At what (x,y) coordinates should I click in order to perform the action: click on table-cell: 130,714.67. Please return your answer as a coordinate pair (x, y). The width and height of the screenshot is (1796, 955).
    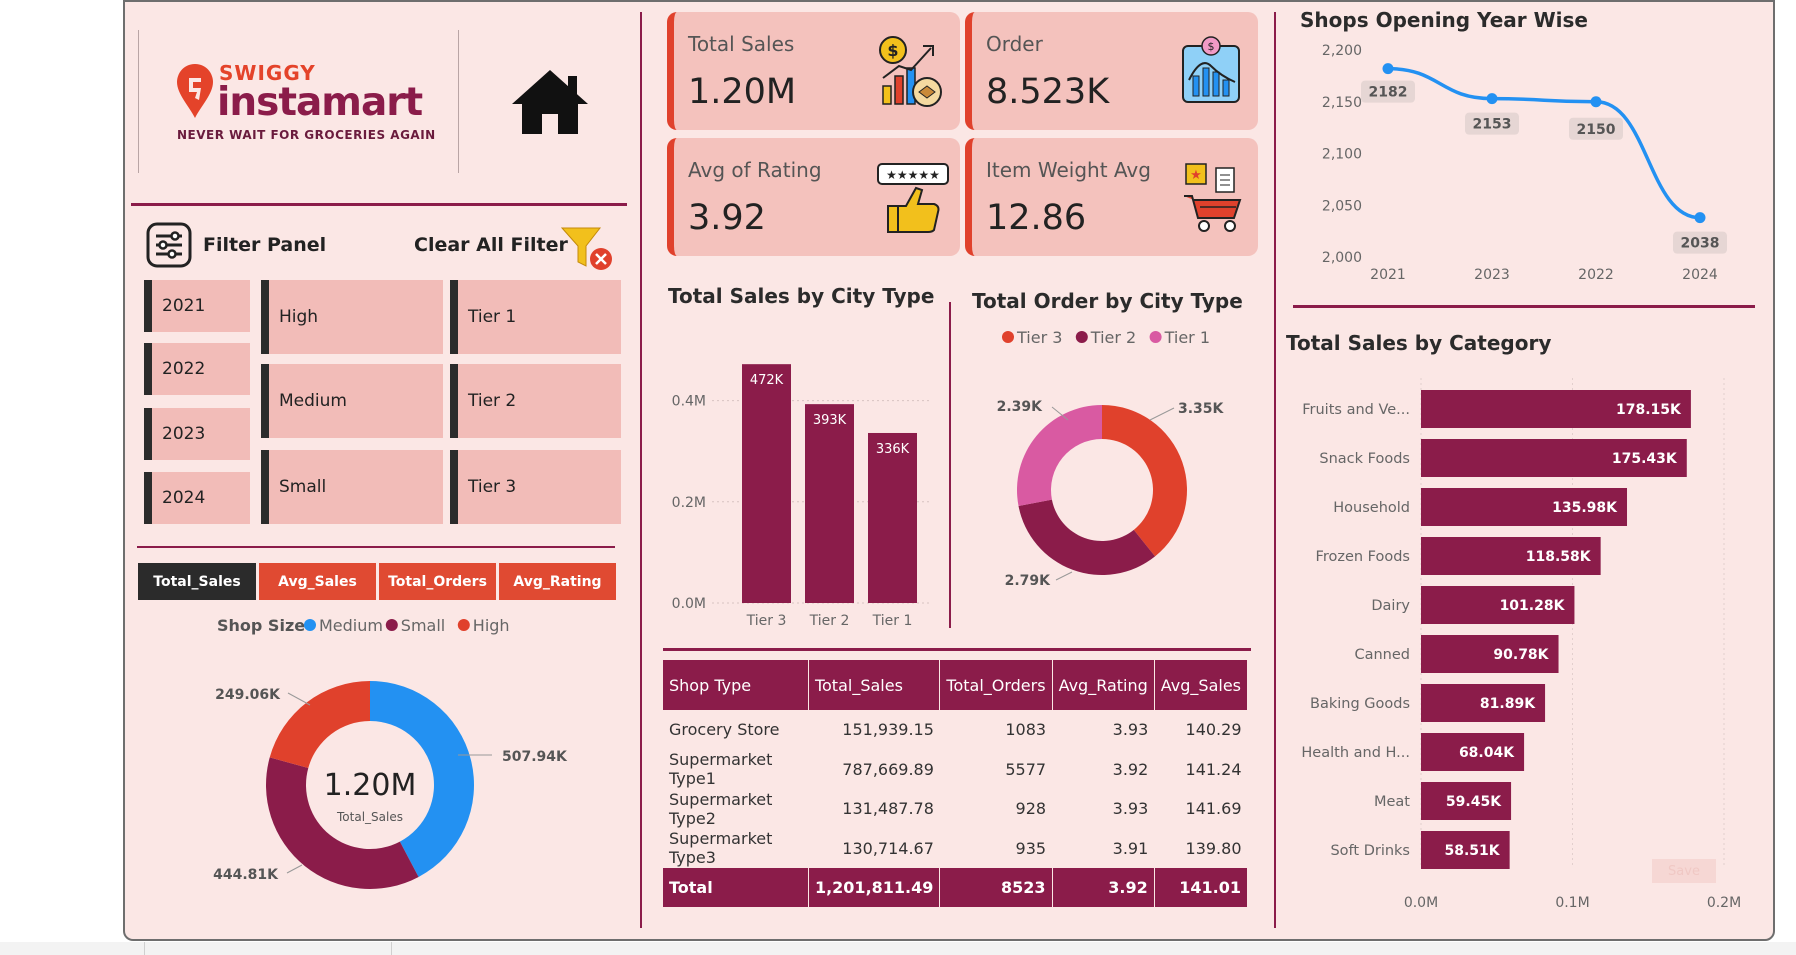
    Looking at the image, I should click on (888, 848).